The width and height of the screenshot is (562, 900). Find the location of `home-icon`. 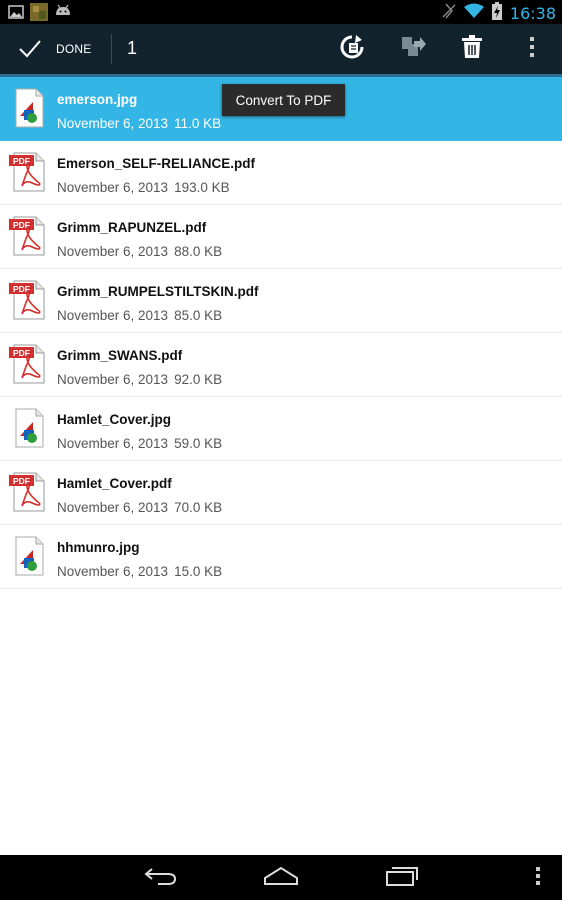

home-icon is located at coordinates (281, 878).